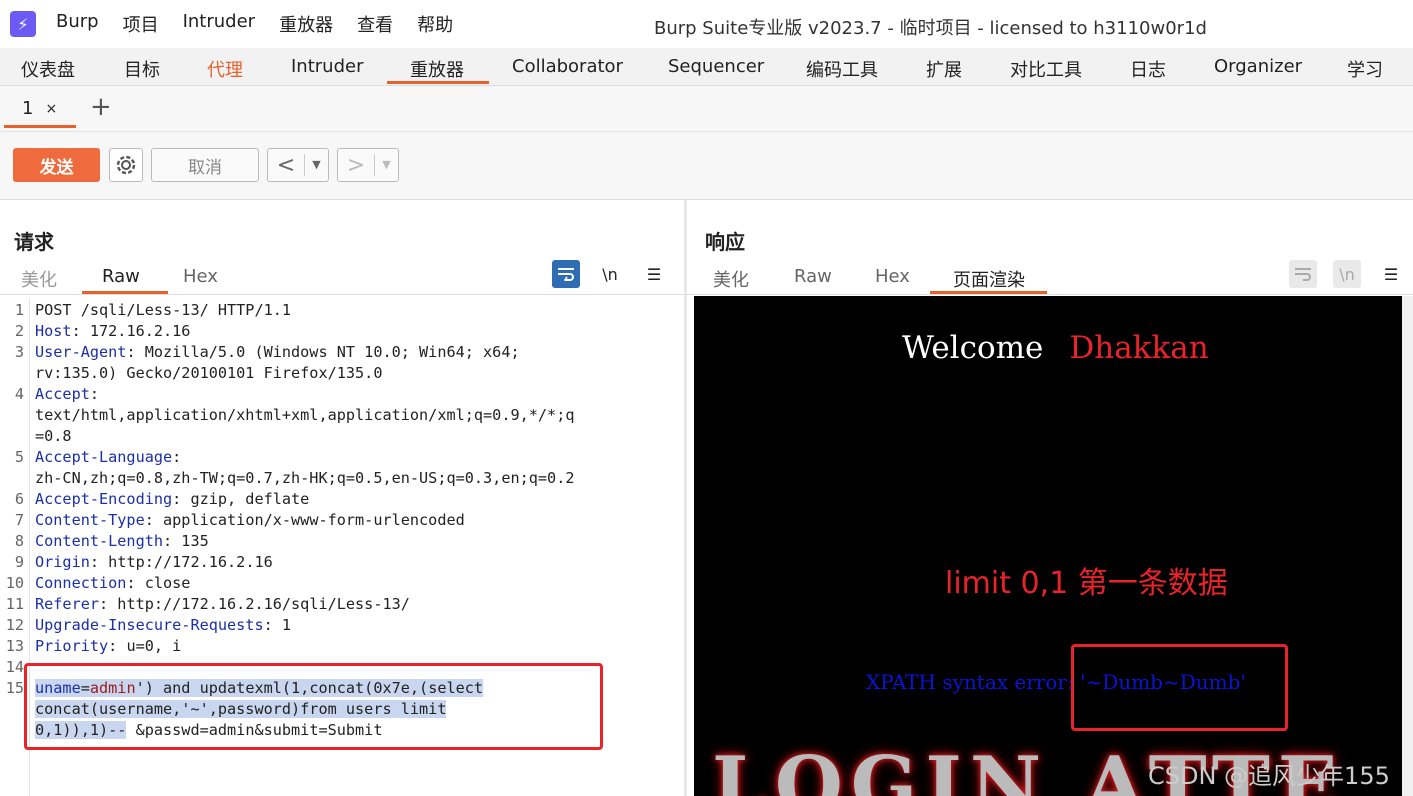 The image size is (1413, 796). I want to click on nav-collaborator: Collaborator, so click(567, 66).